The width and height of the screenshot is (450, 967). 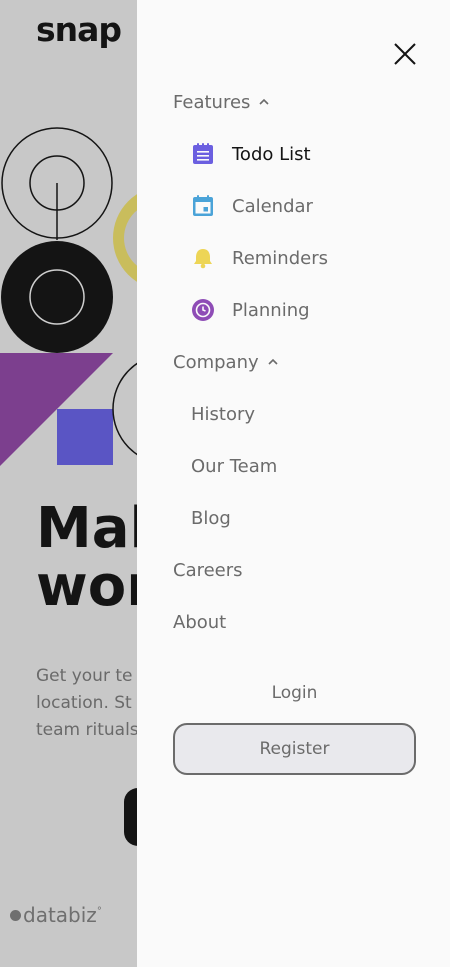 I want to click on nav-careers-link: Careers, so click(x=298, y=570).